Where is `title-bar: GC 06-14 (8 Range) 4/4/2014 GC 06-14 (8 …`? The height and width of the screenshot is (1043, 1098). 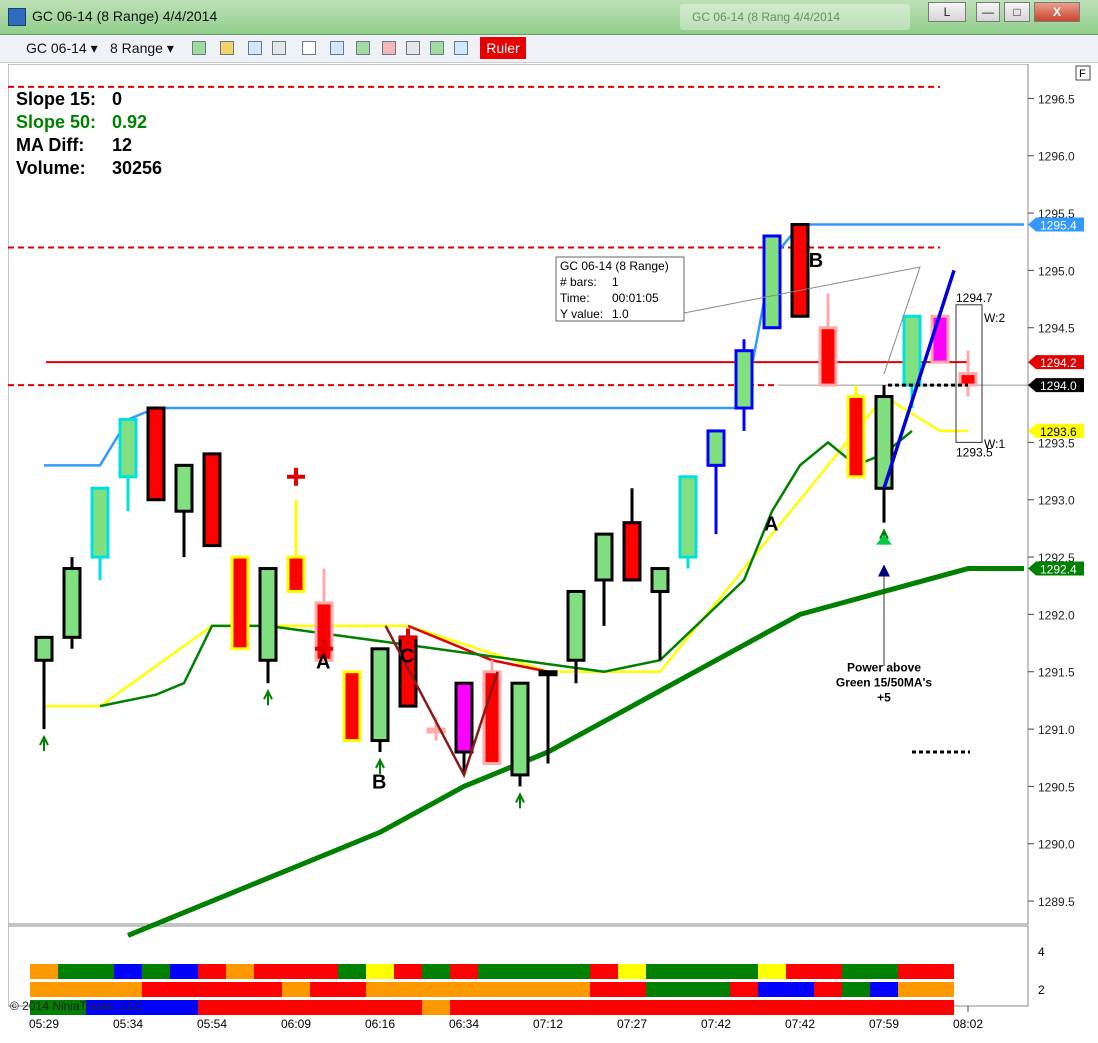
title-bar: GC 06-14 (8 Range) 4/4/2014 GC 06-14 (8 … is located at coordinates (549, 17).